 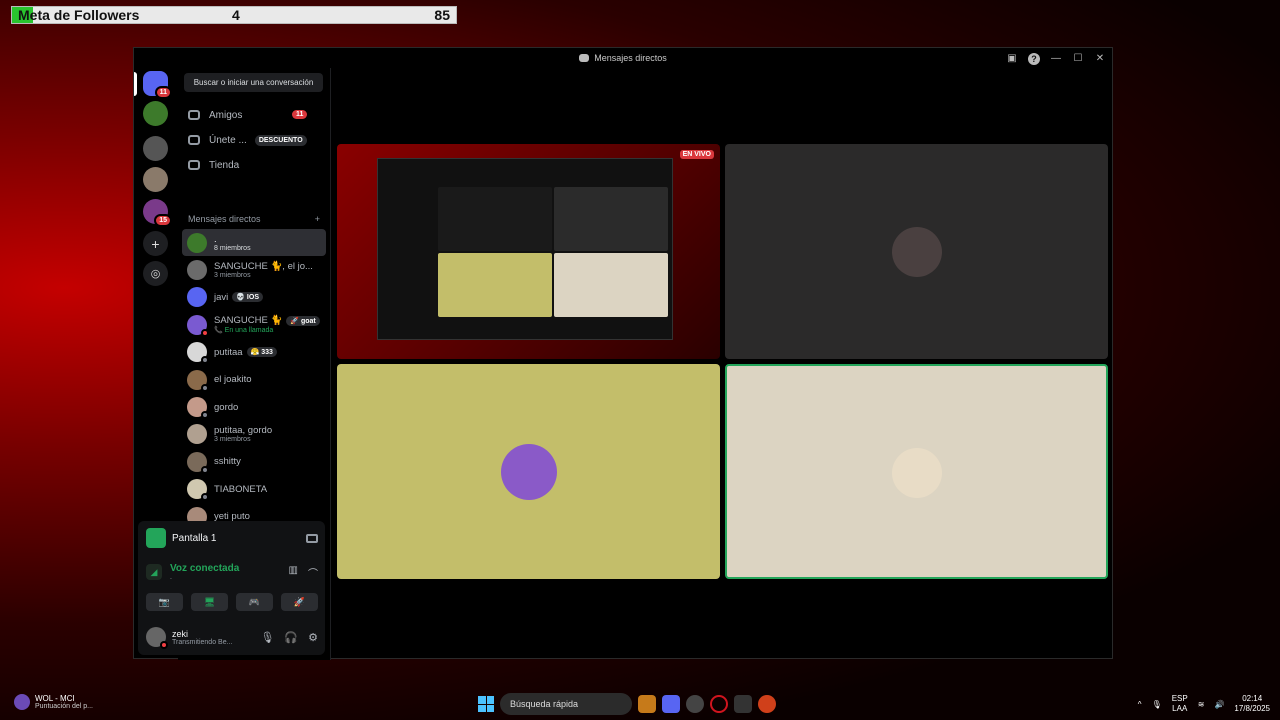 I want to click on microphone-tray-icon: 🎙, so click(x=1157, y=704).